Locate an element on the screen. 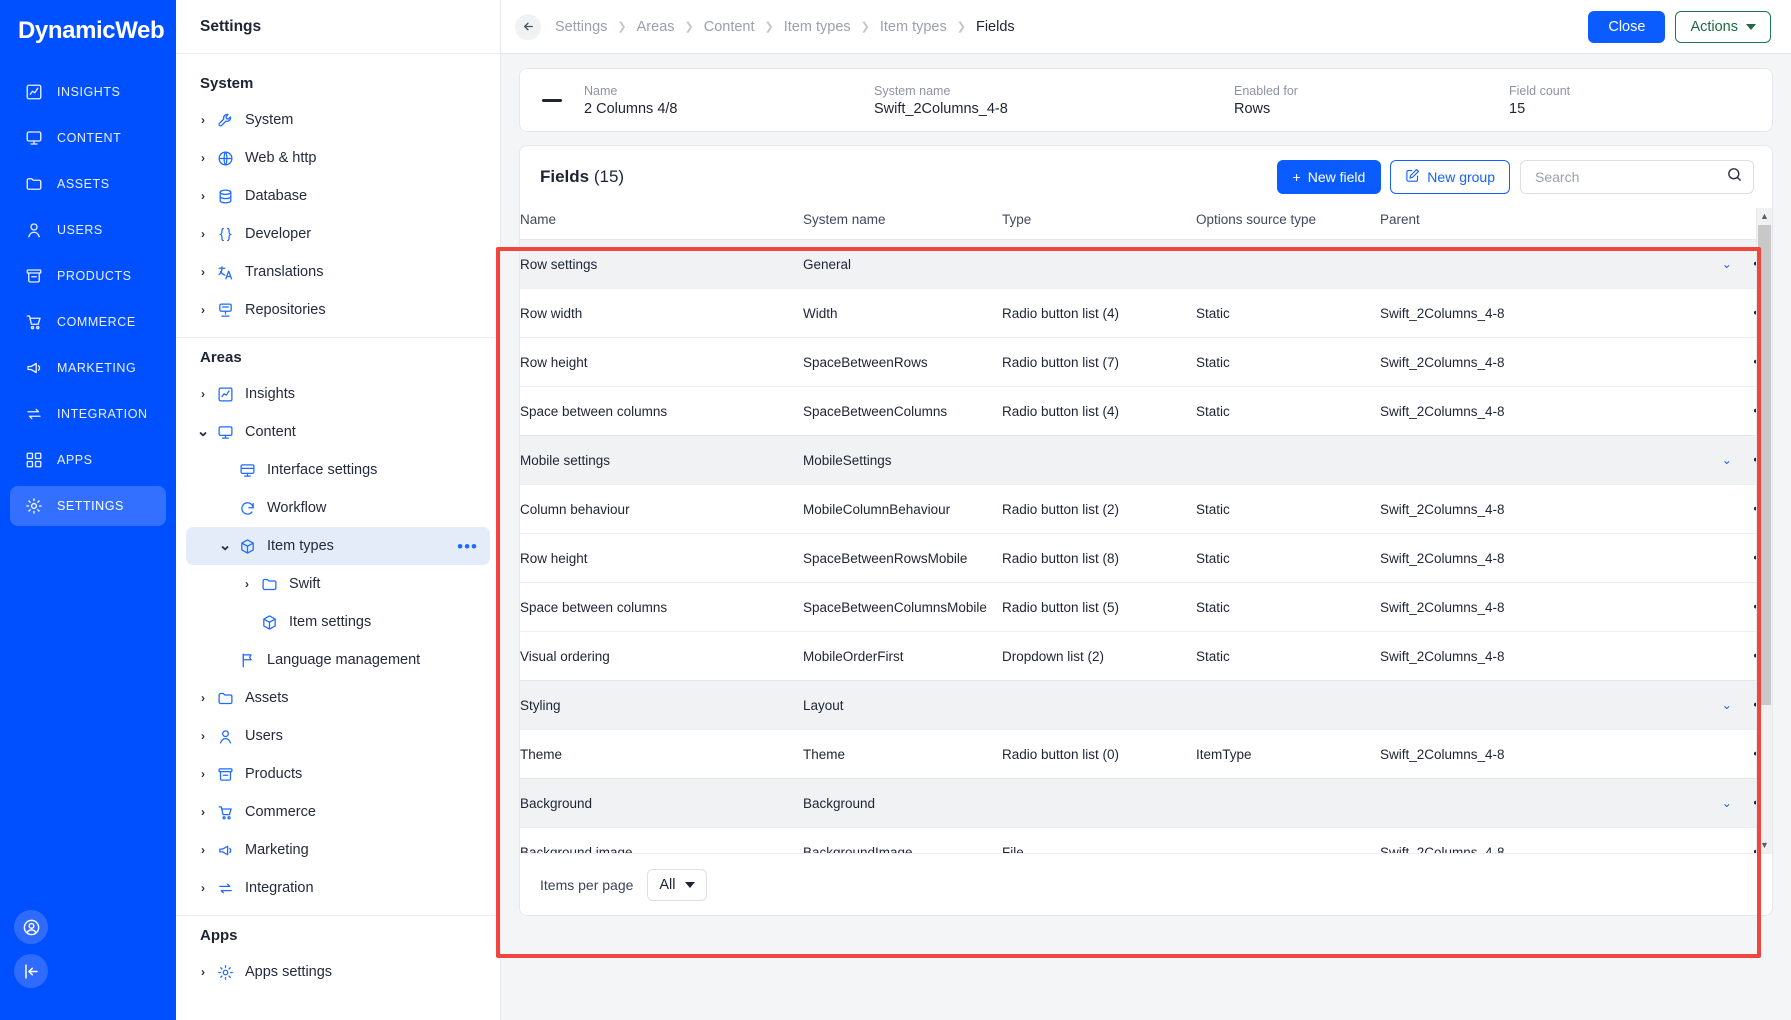  chevron-down-icon: ▼ is located at coordinates (1764, 845).